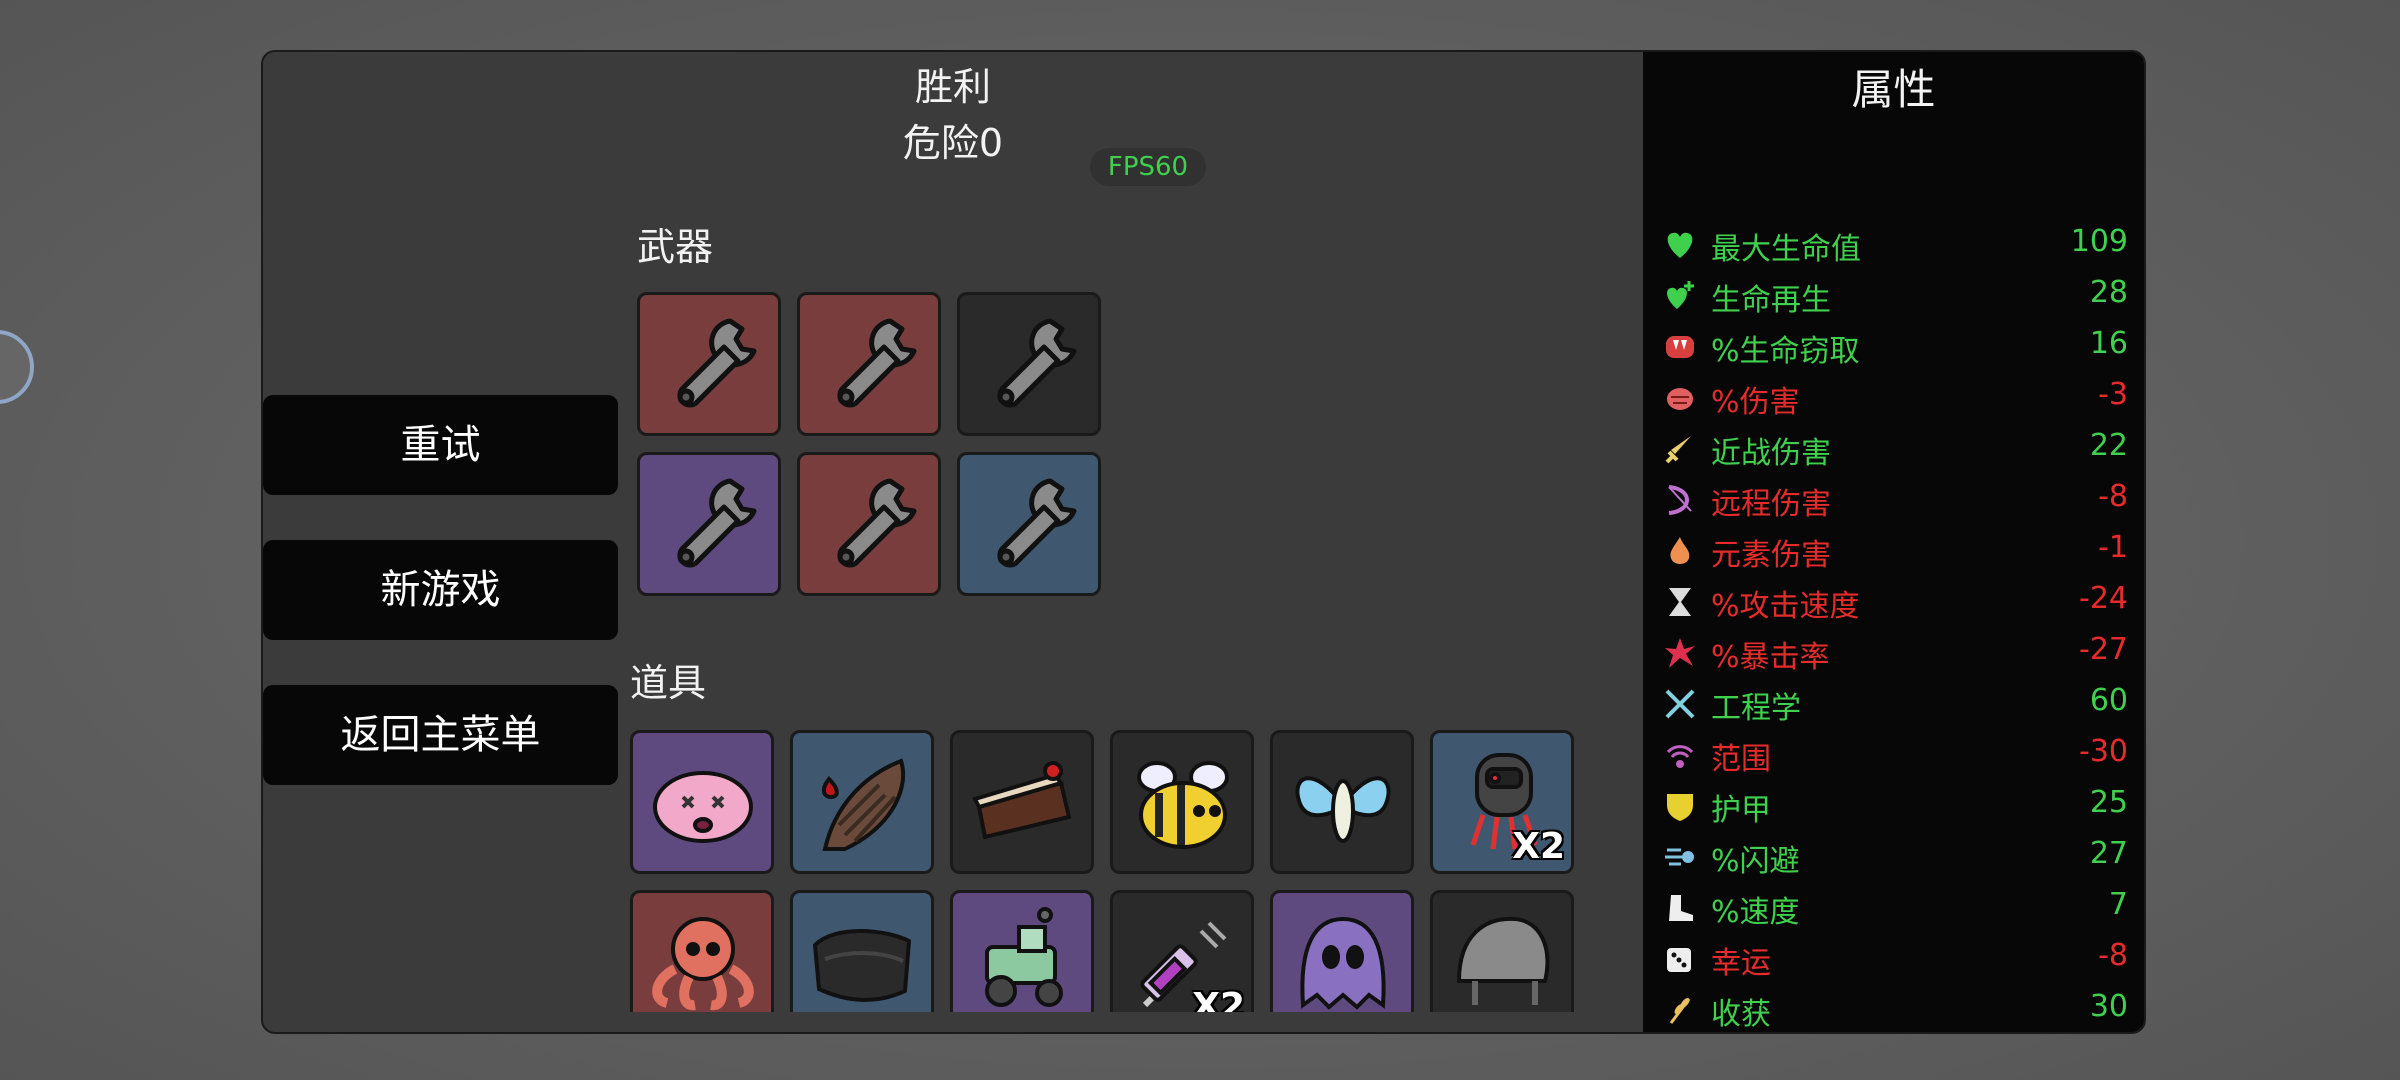 This screenshot has width=2400, height=1080. Describe the element at coordinates (1680, 550) in the screenshot. I see `flame-icon` at that location.